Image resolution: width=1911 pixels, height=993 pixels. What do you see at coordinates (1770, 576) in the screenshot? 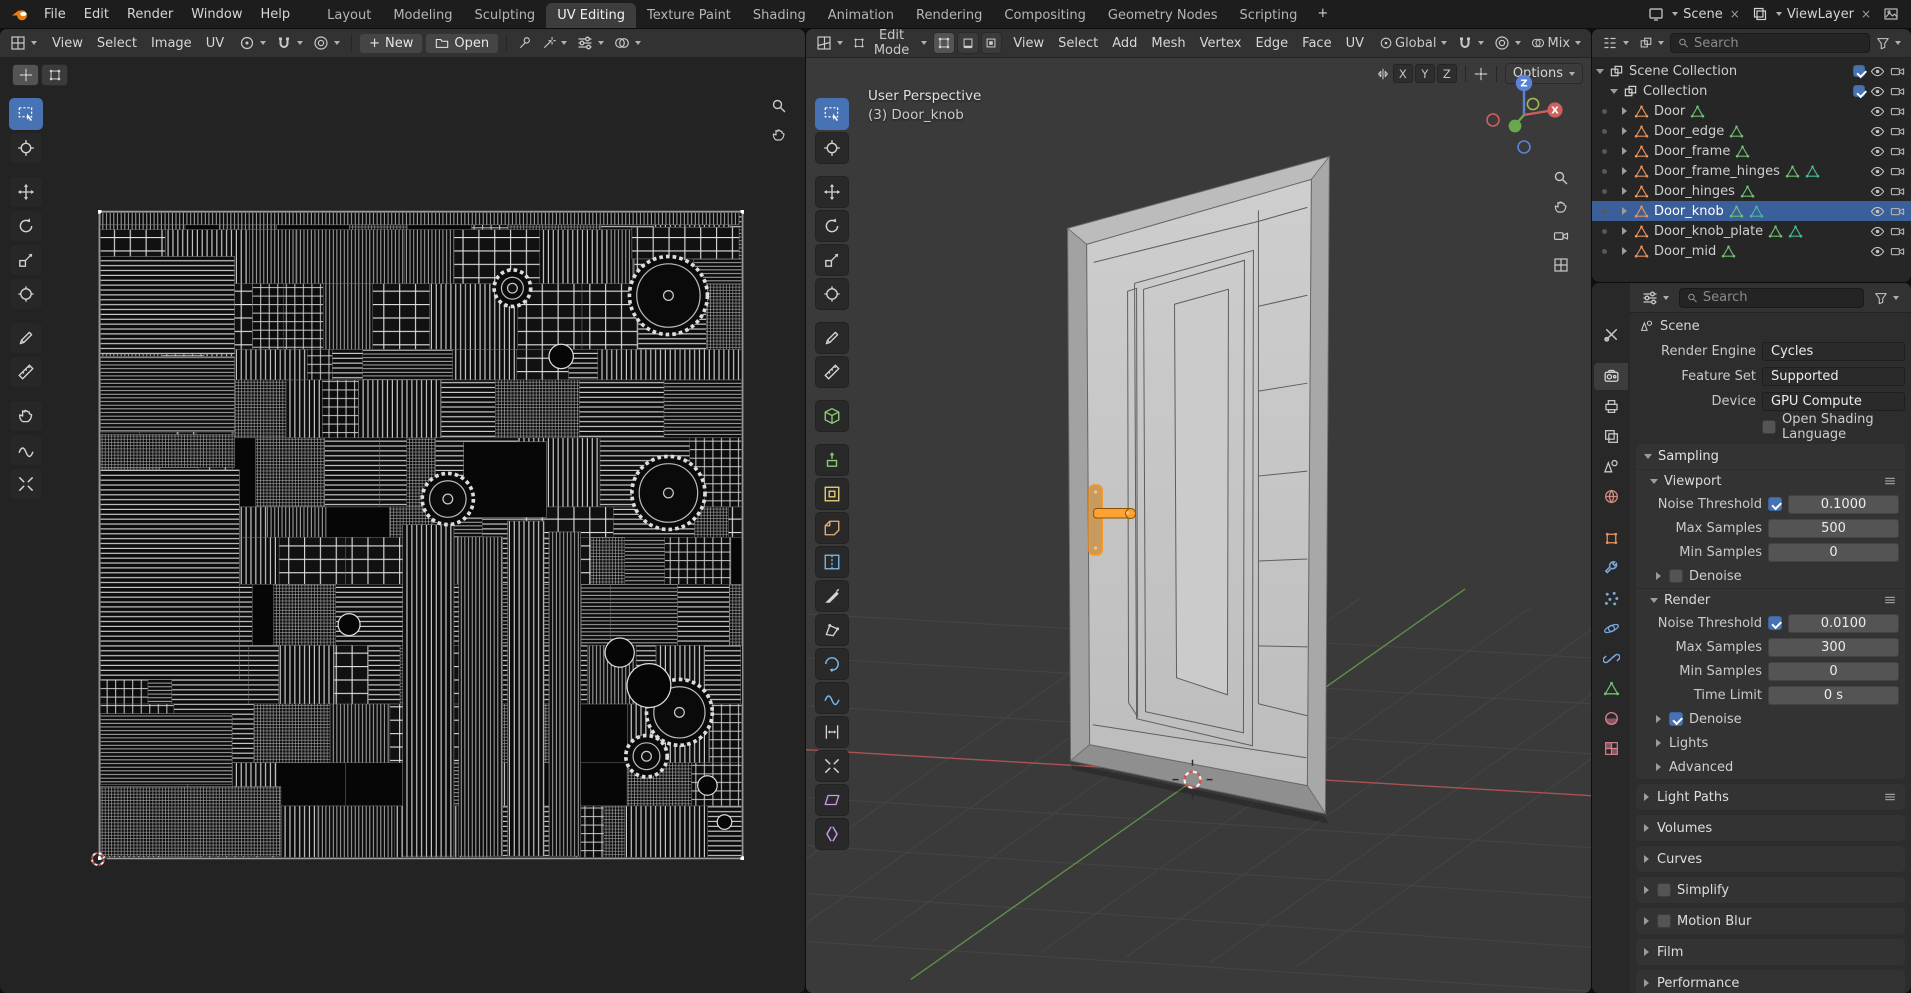
I see `viewport-denoise-row: Denoise` at bounding box center [1770, 576].